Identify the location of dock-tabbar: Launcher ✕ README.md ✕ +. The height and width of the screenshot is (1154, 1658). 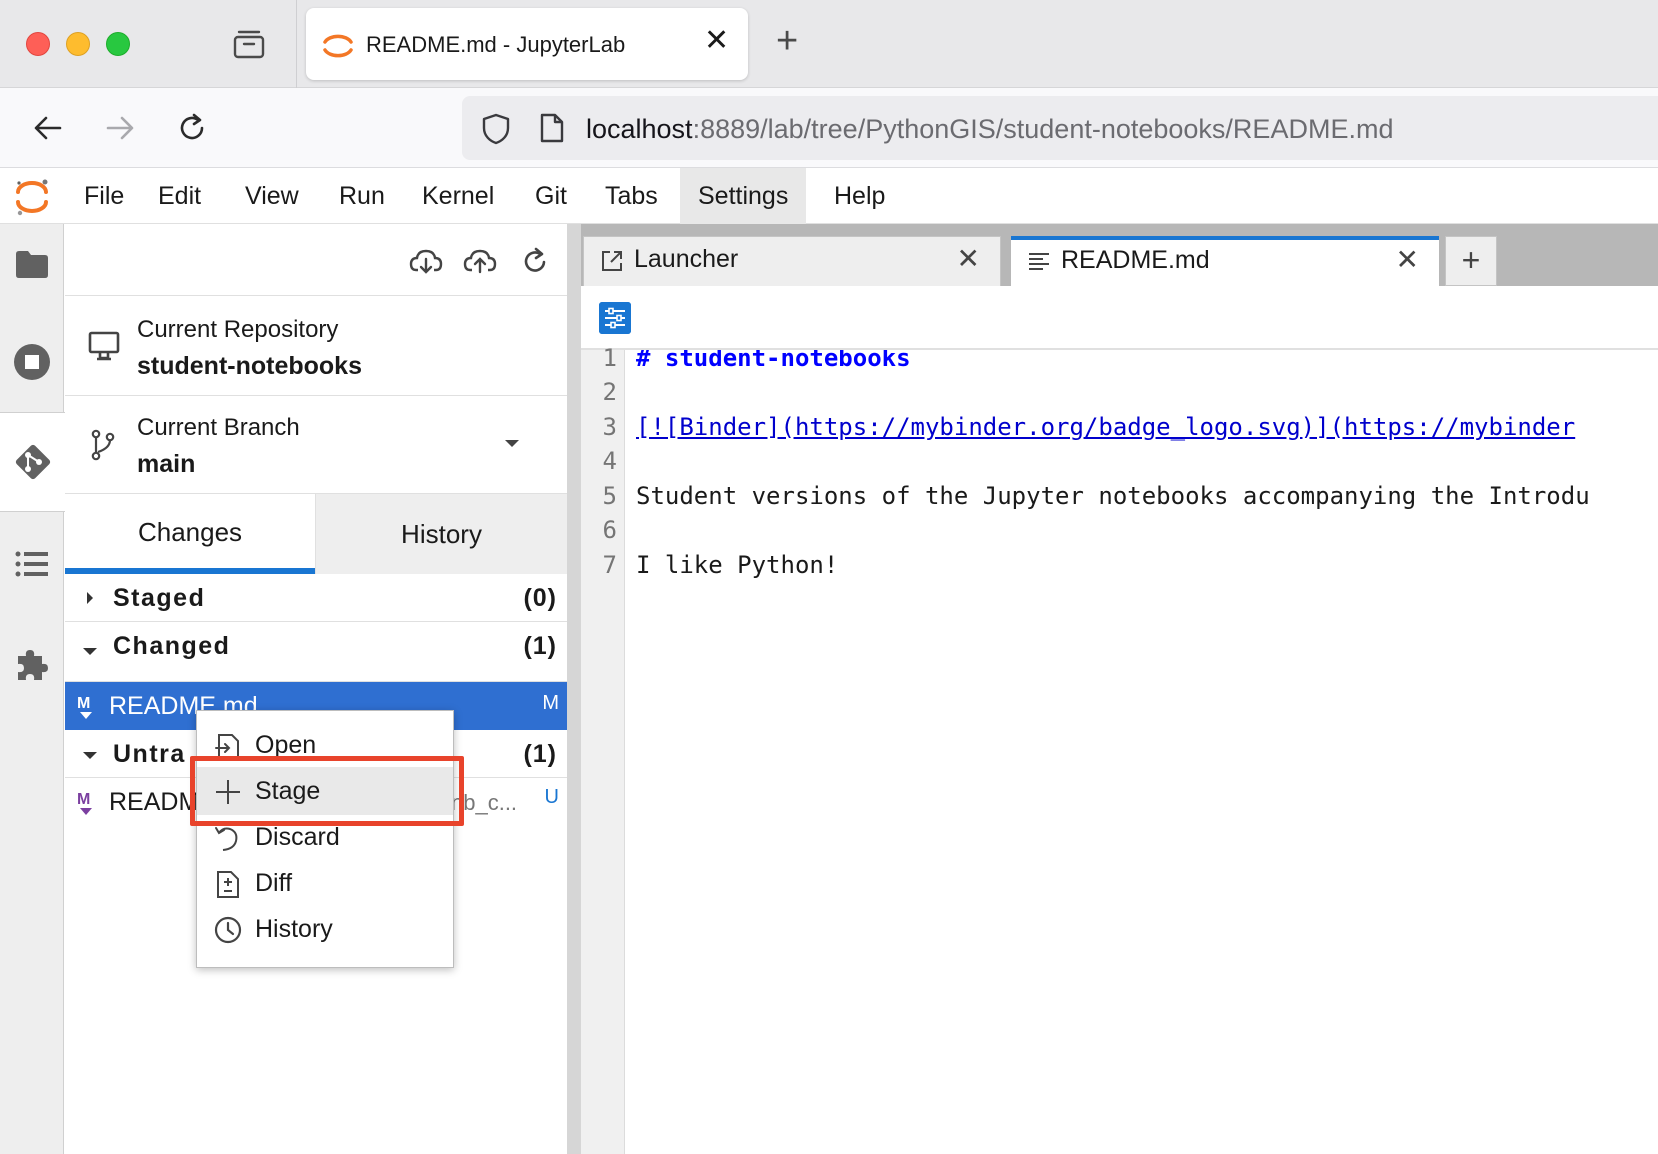
(1119, 256).